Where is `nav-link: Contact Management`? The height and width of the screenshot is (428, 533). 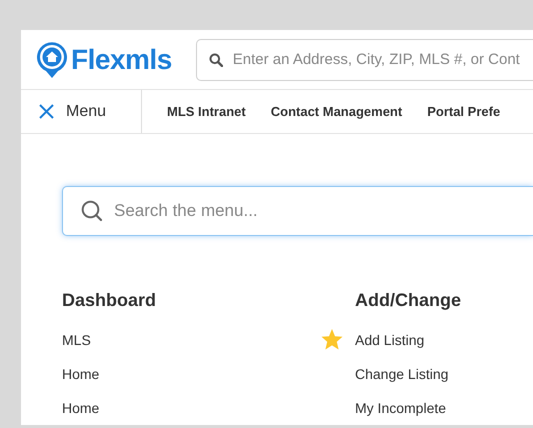
nav-link: Contact Management is located at coordinates (336, 111).